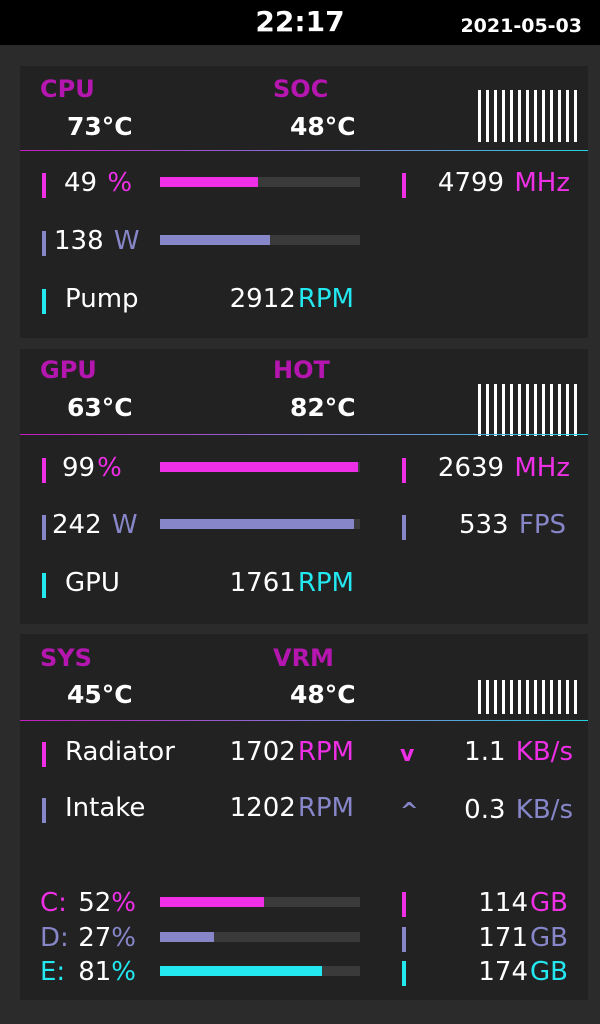 The image size is (600, 1024). Describe the element at coordinates (212, 902) in the screenshot. I see `drive-c-fill` at that location.